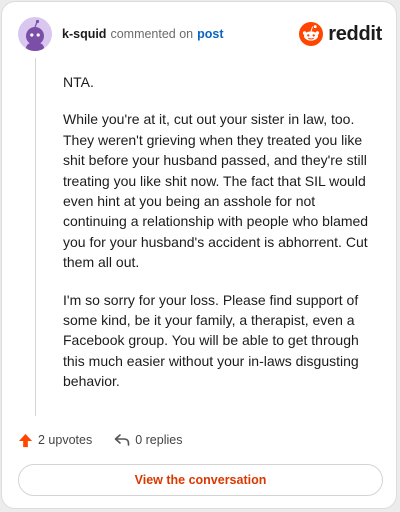 This screenshot has width=400, height=512. Describe the element at coordinates (210, 34) in the screenshot. I see `post-link: post` at that location.